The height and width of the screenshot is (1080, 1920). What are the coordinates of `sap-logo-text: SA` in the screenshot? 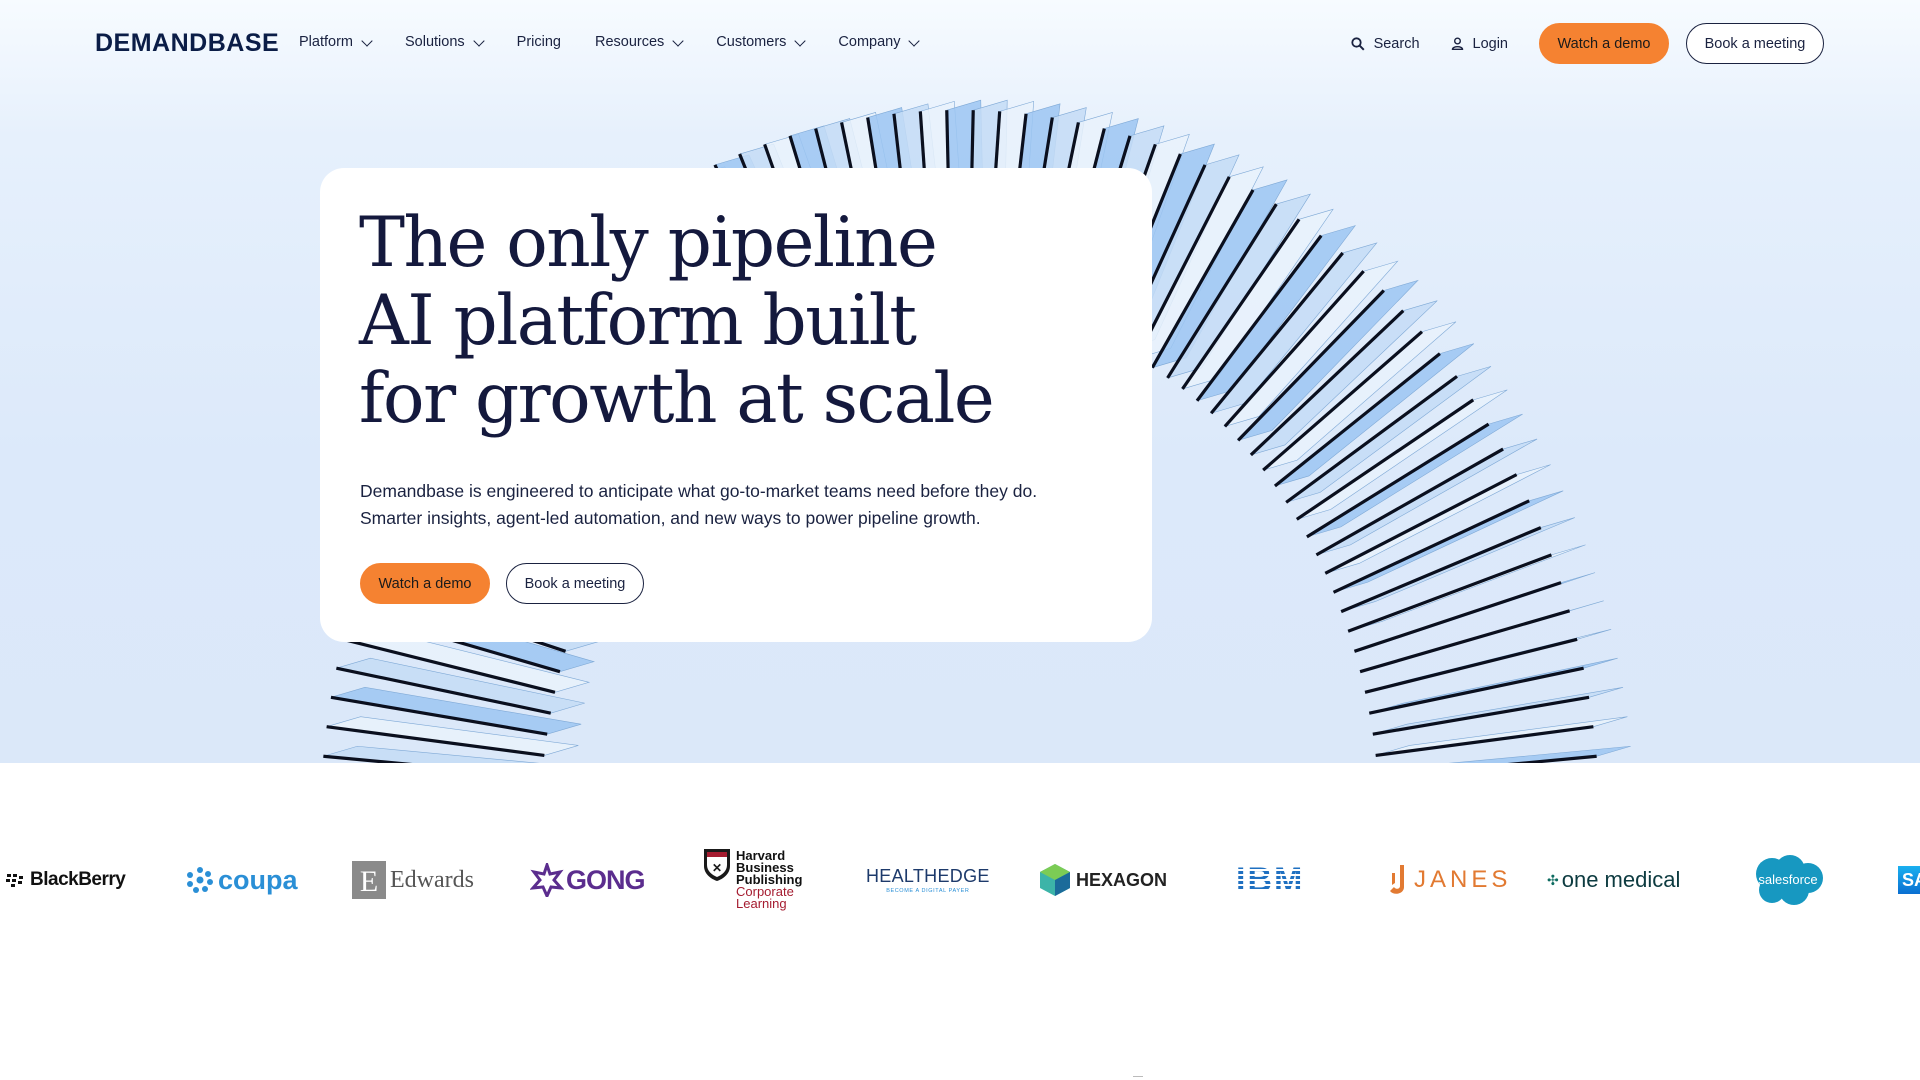 It's located at (1911, 879).